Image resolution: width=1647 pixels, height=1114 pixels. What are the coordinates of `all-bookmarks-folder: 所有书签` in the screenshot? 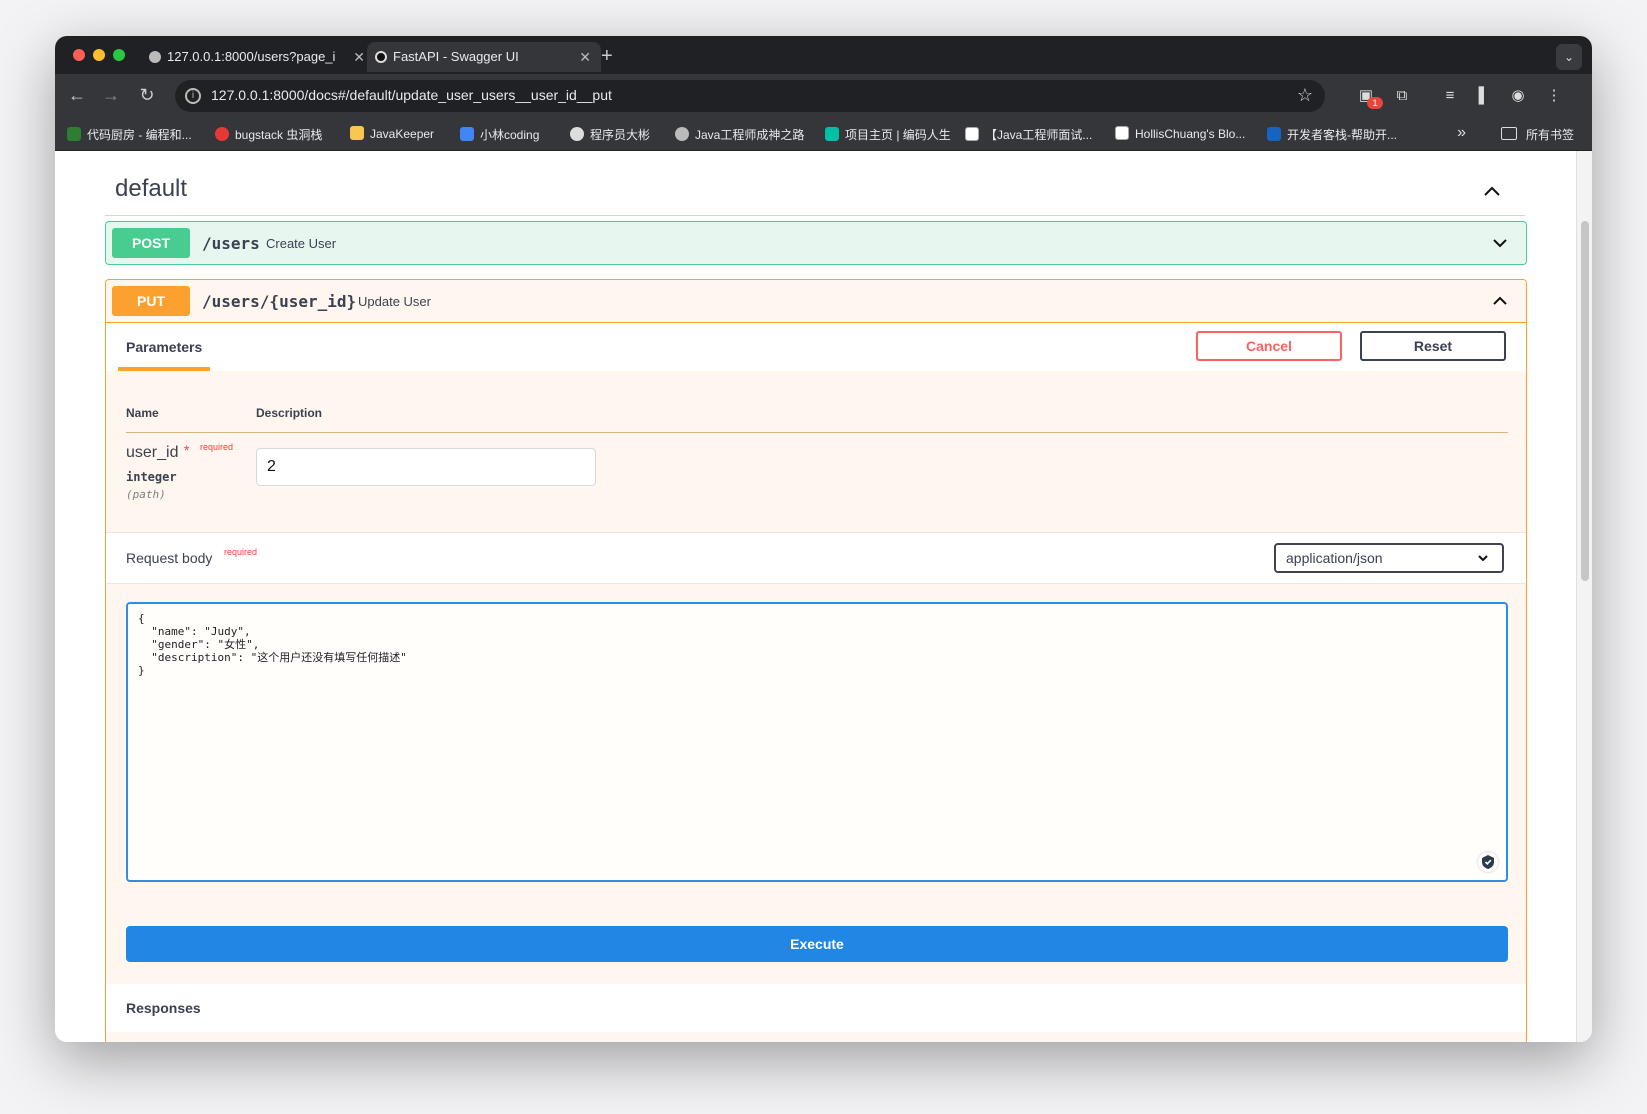 It's located at (1537, 134).